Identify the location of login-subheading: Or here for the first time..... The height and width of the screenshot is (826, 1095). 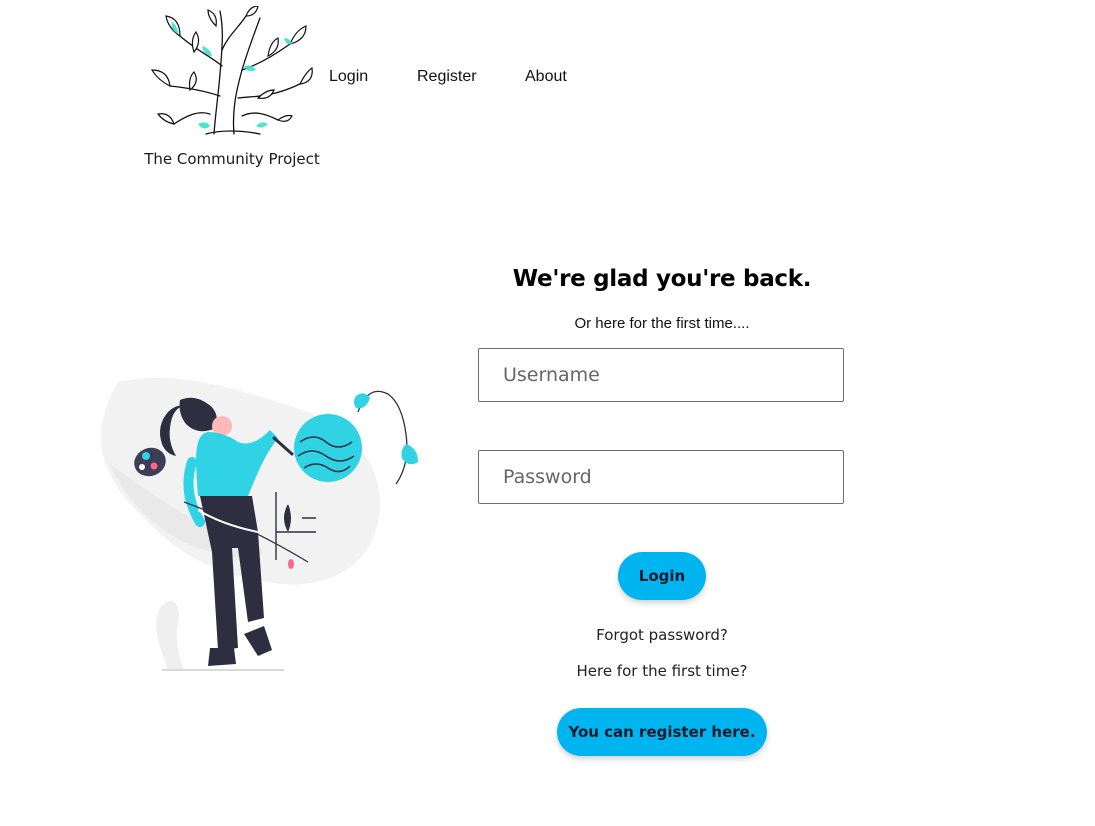
(662, 323).